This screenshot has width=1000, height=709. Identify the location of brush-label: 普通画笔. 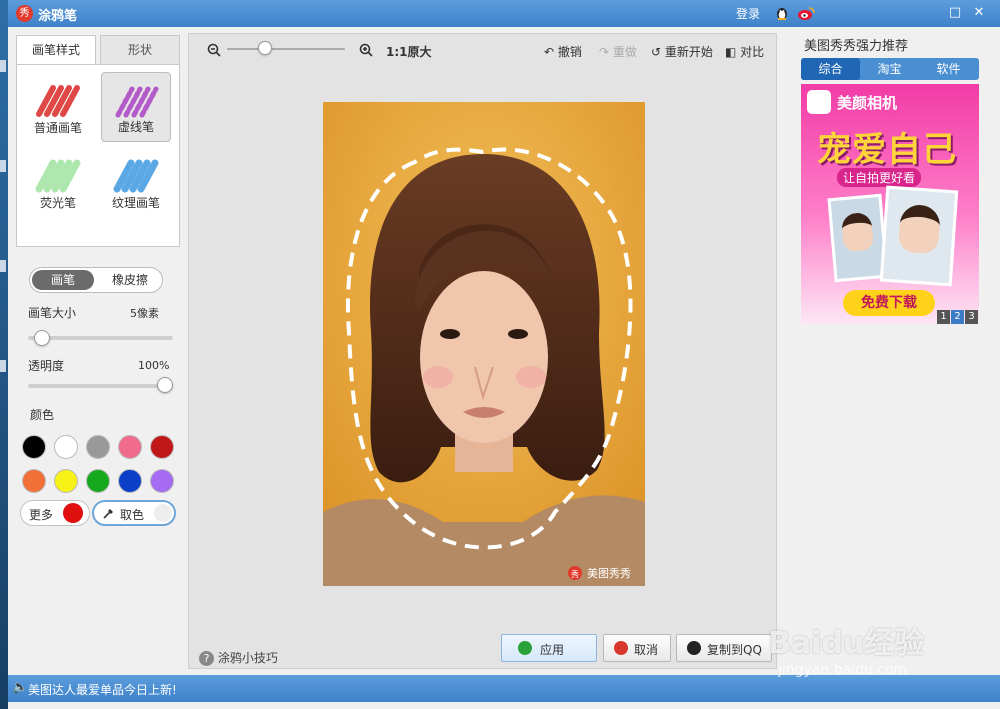
(57, 128).